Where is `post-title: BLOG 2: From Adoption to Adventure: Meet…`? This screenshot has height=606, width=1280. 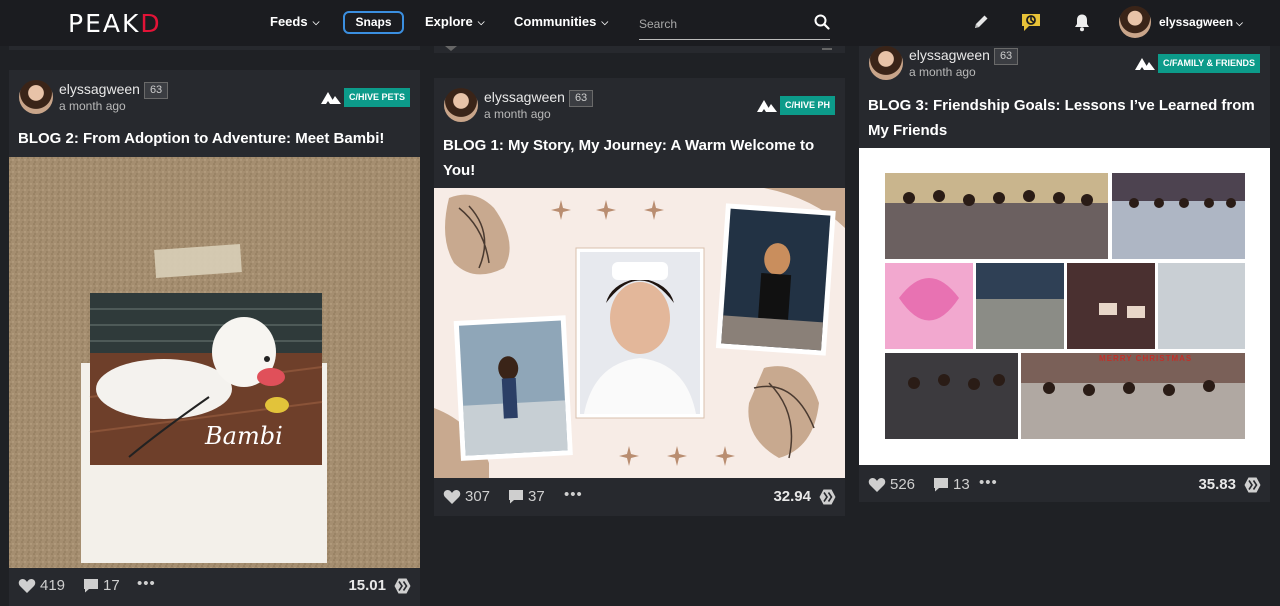 post-title: BLOG 2: From Adoption to Adventure: Meet… is located at coordinates (201, 138).